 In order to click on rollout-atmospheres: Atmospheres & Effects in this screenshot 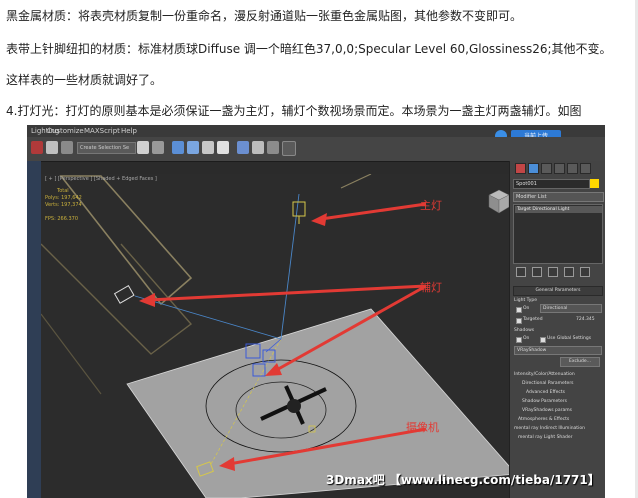, I will do `click(543, 419)`.